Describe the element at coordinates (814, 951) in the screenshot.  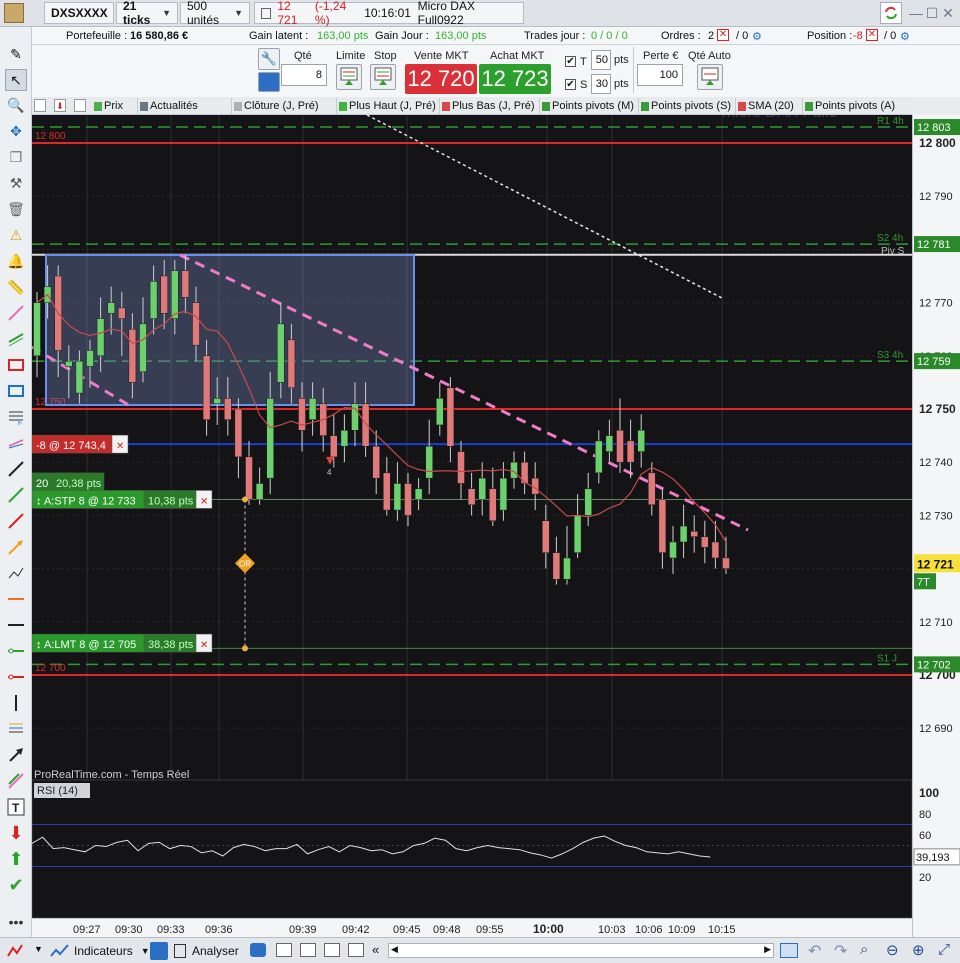
I see `undo-icon: ↶` at that location.